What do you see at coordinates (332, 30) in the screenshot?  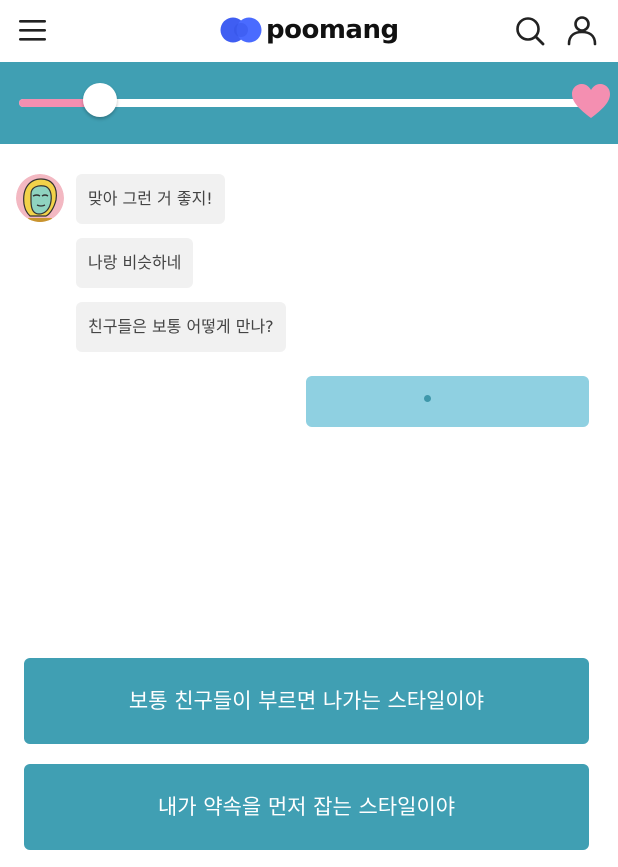 I see `brand-name: poomang` at bounding box center [332, 30].